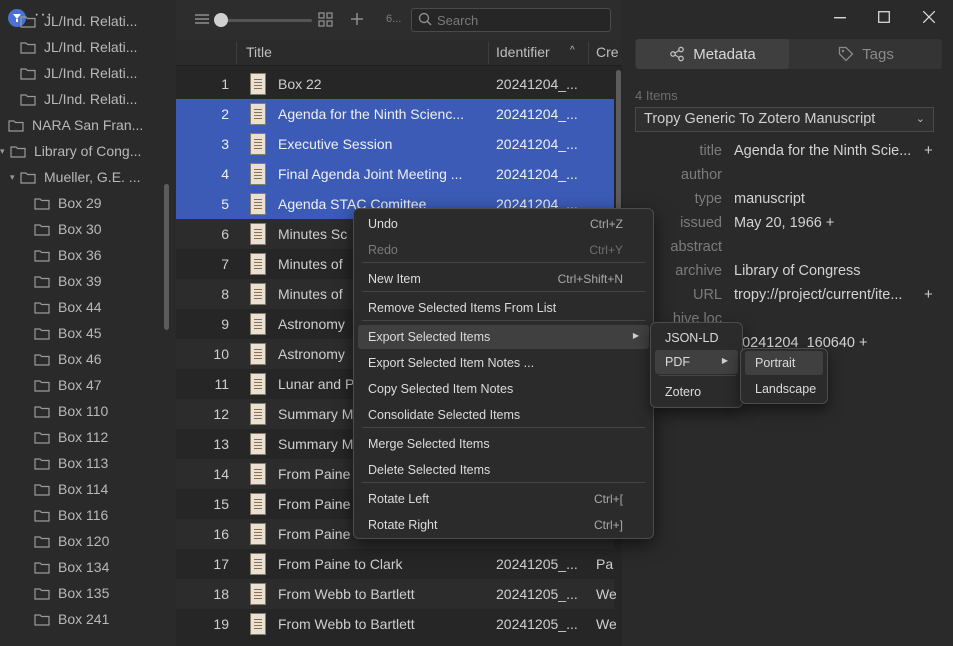 This screenshot has width=953, height=646. Describe the element at coordinates (68, 359) in the screenshot. I see `sidebar-item: Box 46` at that location.